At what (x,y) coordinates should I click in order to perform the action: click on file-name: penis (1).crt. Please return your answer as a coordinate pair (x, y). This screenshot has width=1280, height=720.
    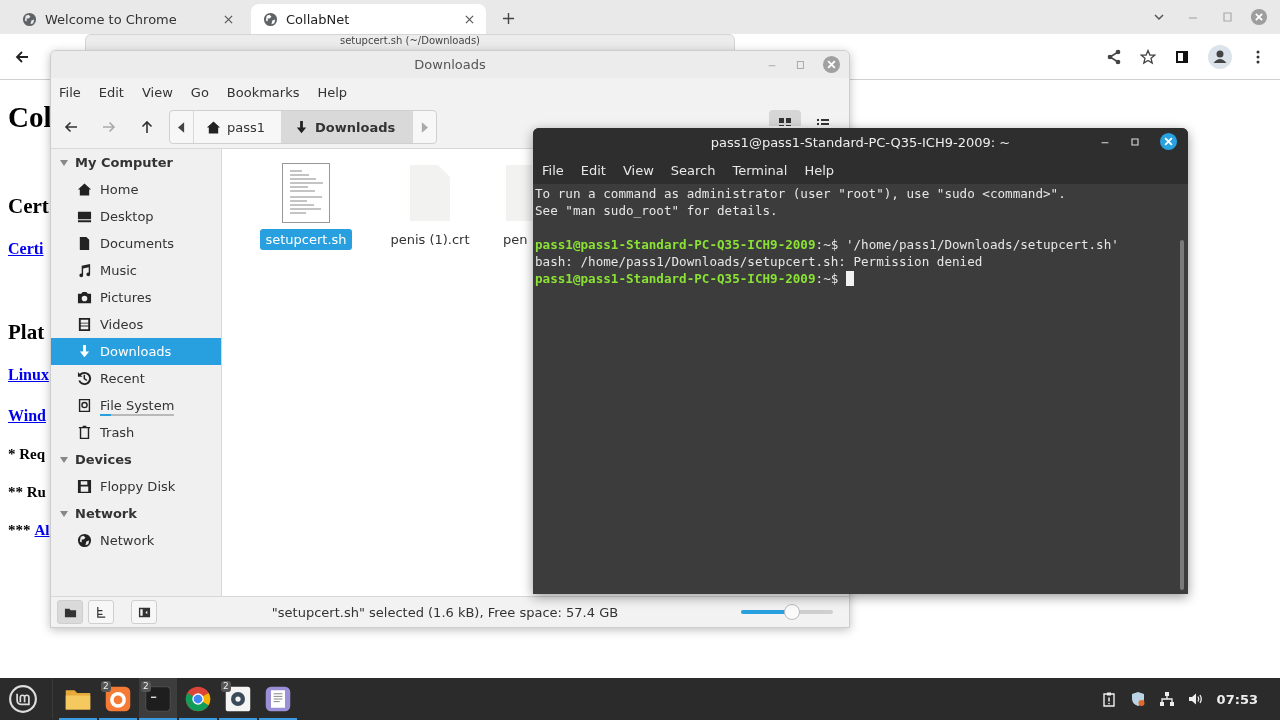
    Looking at the image, I should click on (430, 240).